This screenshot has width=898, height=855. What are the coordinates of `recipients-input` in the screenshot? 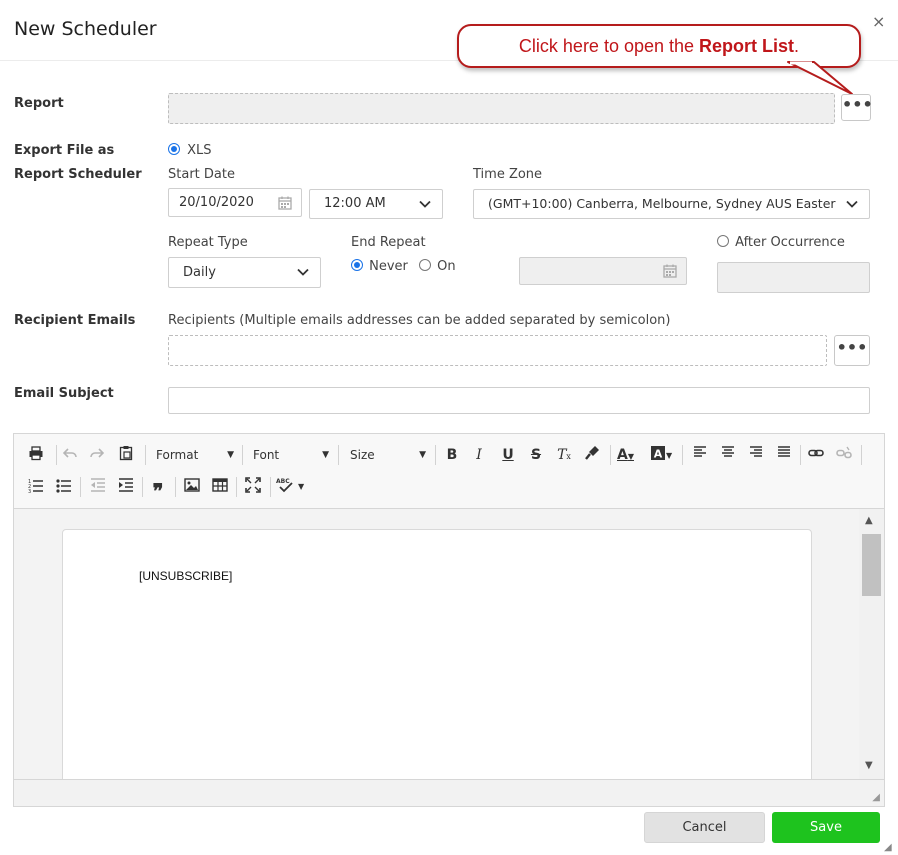 It's located at (497, 350).